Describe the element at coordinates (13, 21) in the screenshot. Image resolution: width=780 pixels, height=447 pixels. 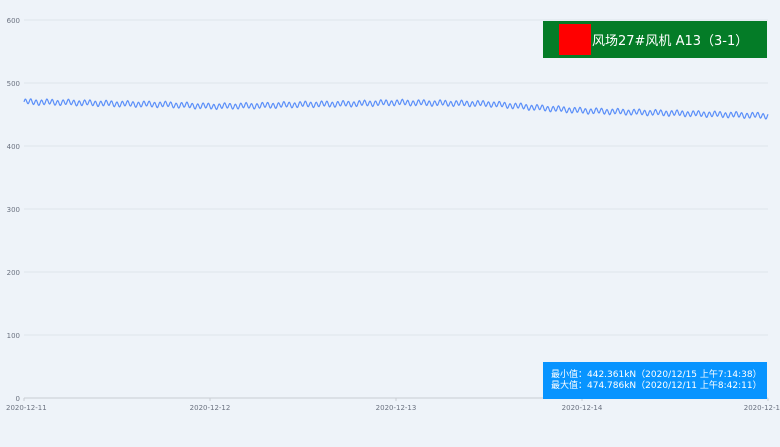
I see `y-tick-label: 600` at that location.